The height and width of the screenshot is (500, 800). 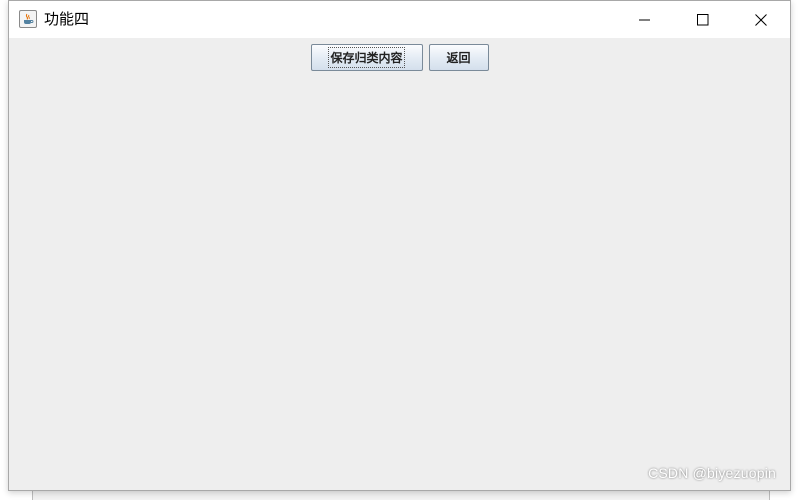 I want to click on maximize-button, so click(x=703, y=19).